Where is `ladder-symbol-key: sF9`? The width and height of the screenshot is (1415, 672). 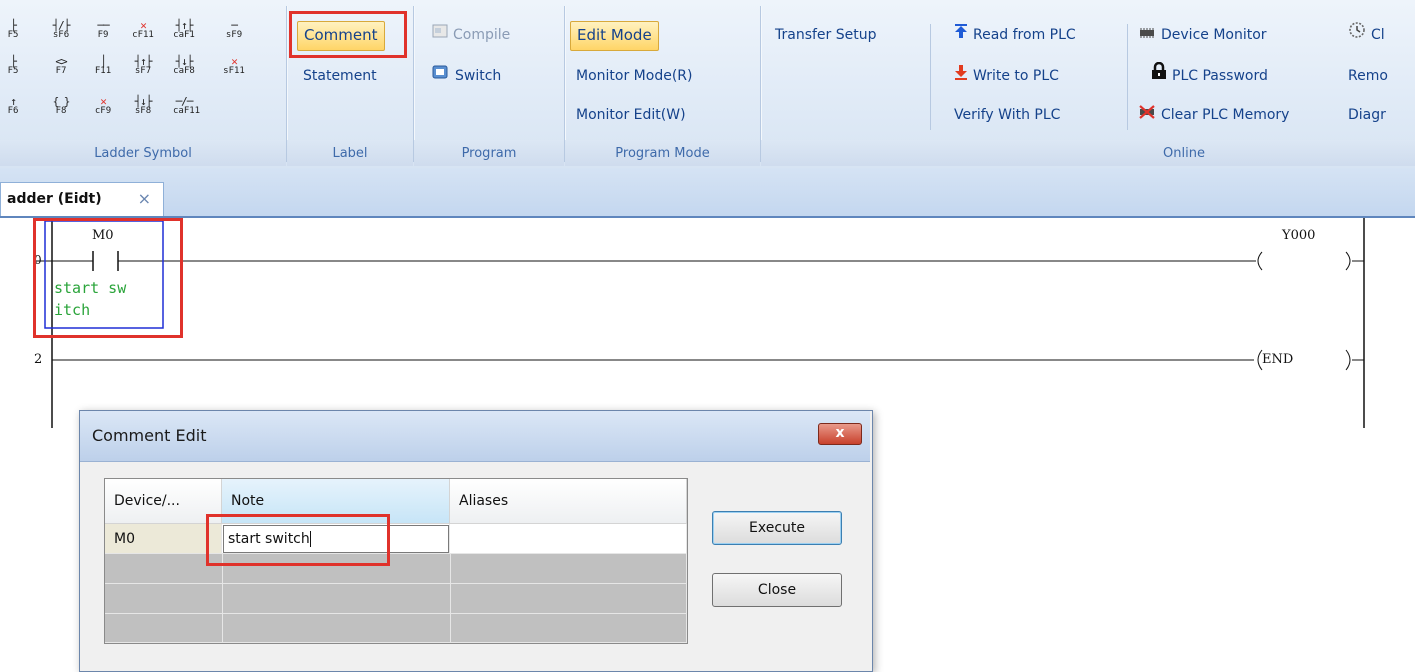
ladder-symbol-key: sF9 is located at coordinates (234, 35).